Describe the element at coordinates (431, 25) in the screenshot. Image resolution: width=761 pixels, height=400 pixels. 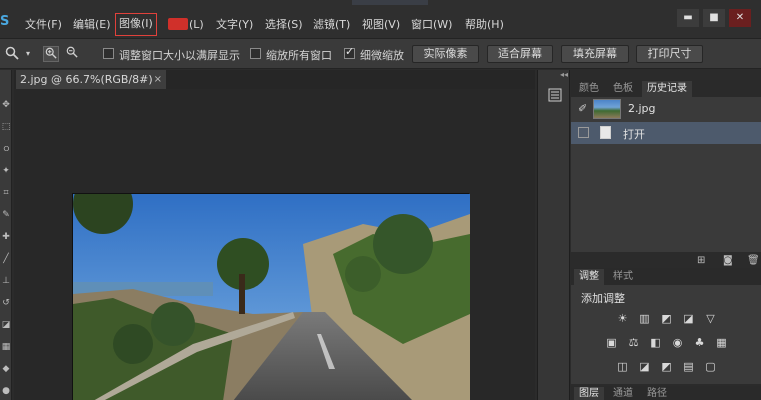
I see `menu-window: 窗口(W)` at that location.